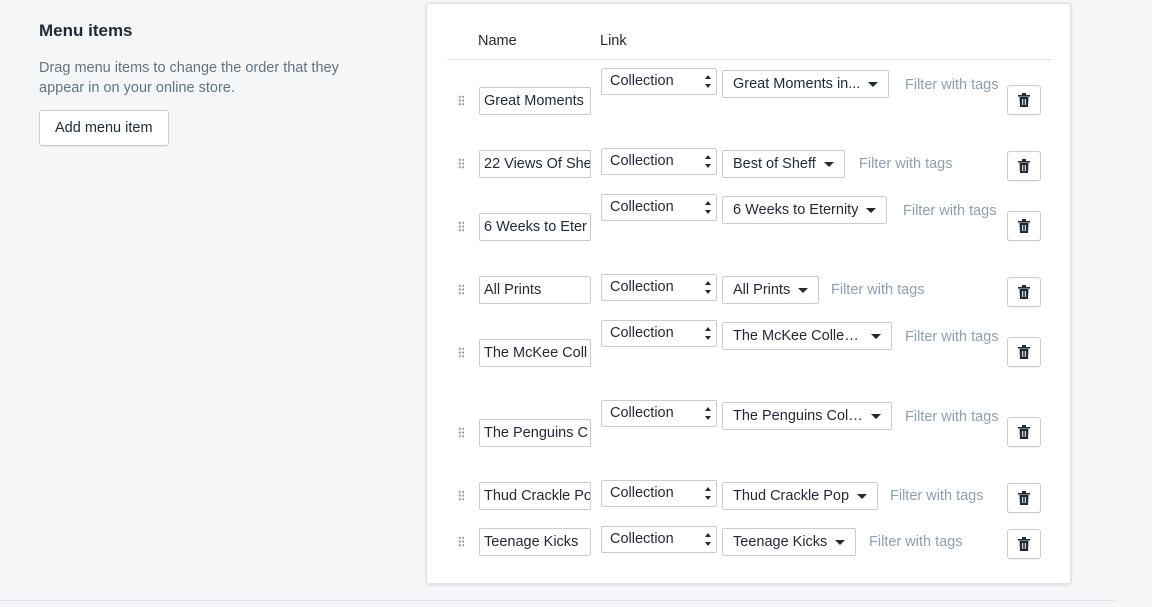 The image size is (1152, 607). I want to click on column-header-name: Name, so click(497, 41).